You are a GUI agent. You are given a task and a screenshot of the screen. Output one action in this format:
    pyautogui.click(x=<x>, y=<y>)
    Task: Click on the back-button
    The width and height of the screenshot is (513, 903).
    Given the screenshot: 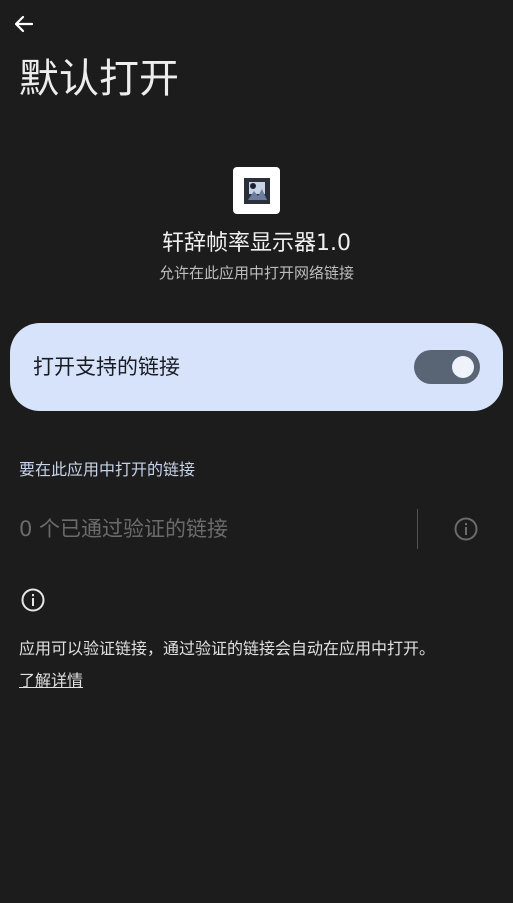 What is the action you would take?
    pyautogui.click(x=24, y=24)
    